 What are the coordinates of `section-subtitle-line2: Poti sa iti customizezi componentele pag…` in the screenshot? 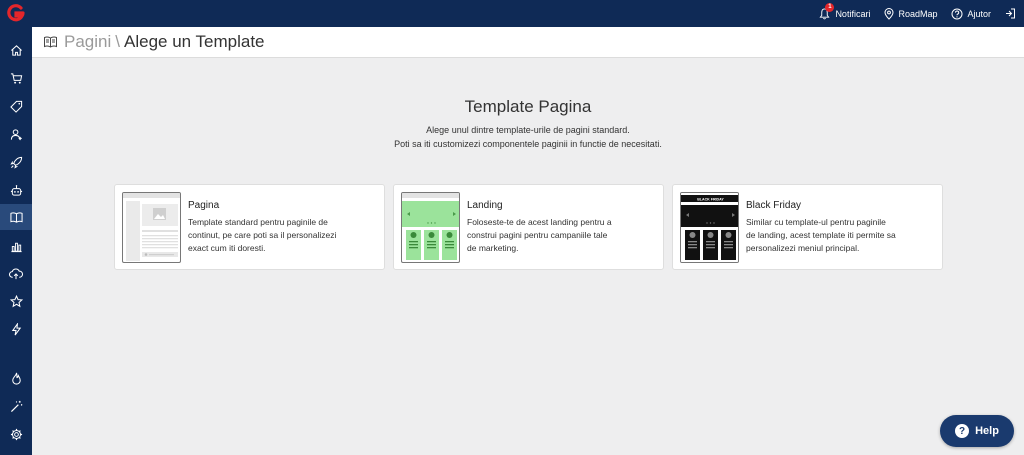 It's located at (528, 144).